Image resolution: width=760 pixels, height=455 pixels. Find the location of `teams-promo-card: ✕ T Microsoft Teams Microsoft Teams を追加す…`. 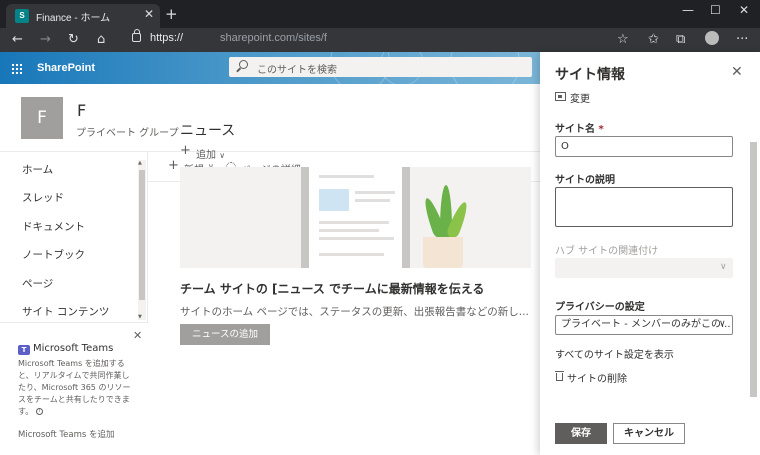

teams-promo-card: ✕ T Microsoft Teams Microsoft Teams を追加す… is located at coordinates (74, 388).